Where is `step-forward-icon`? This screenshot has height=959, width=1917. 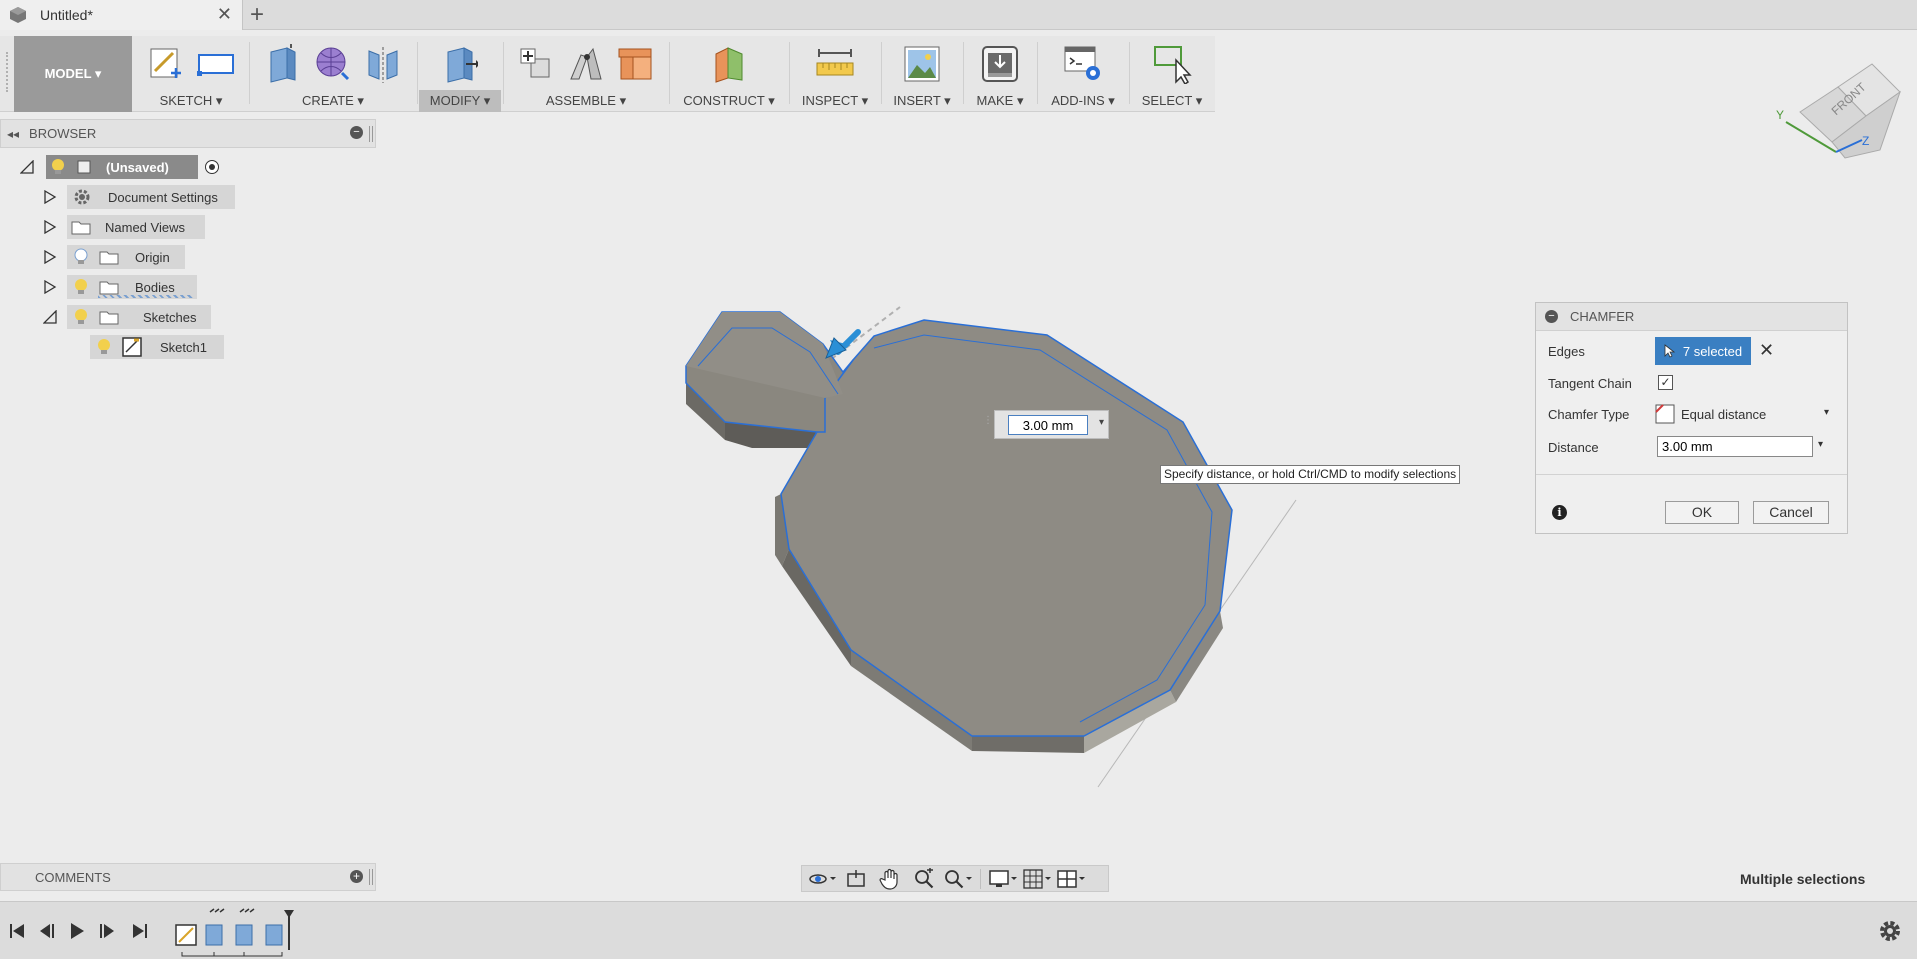
step-forward-icon is located at coordinates (107, 931).